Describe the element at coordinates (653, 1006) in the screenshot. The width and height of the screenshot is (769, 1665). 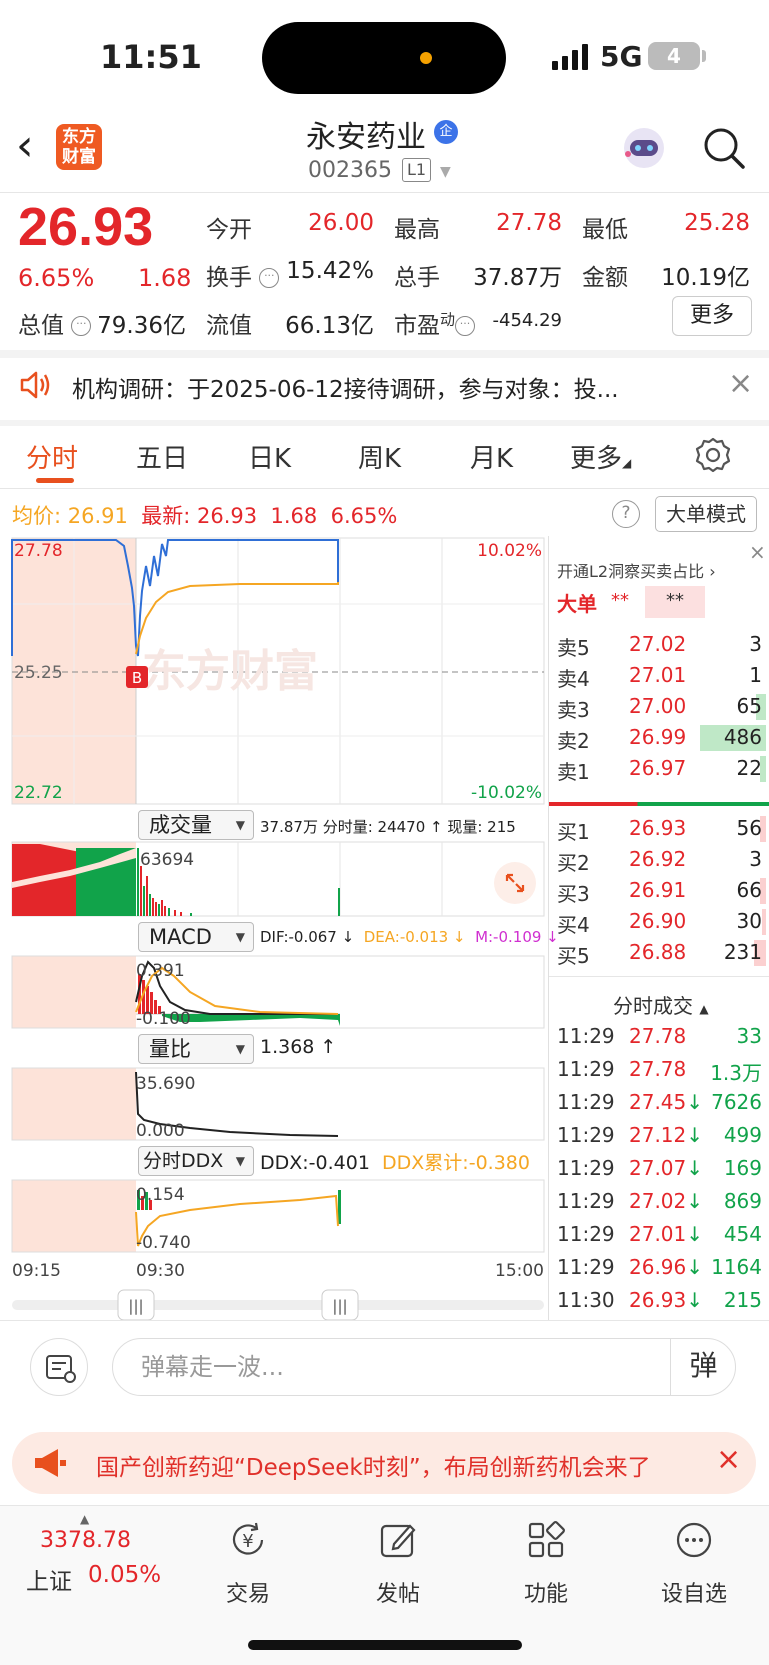
I see `trades-title-text: 分时成交` at that location.